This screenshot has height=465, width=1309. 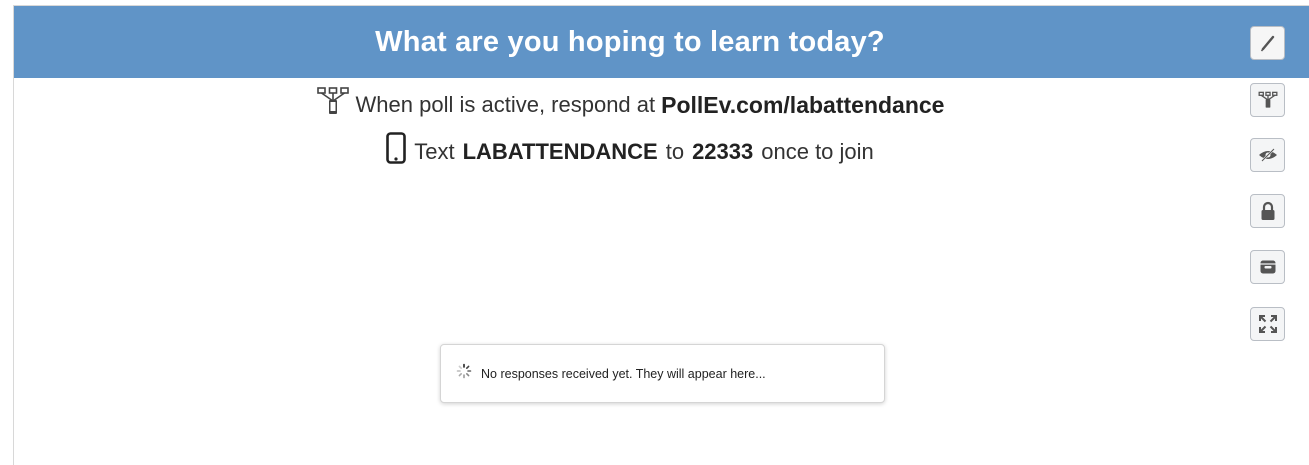 What do you see at coordinates (505, 104) in the screenshot?
I see `web-prefix: When poll is active, respond at` at bounding box center [505, 104].